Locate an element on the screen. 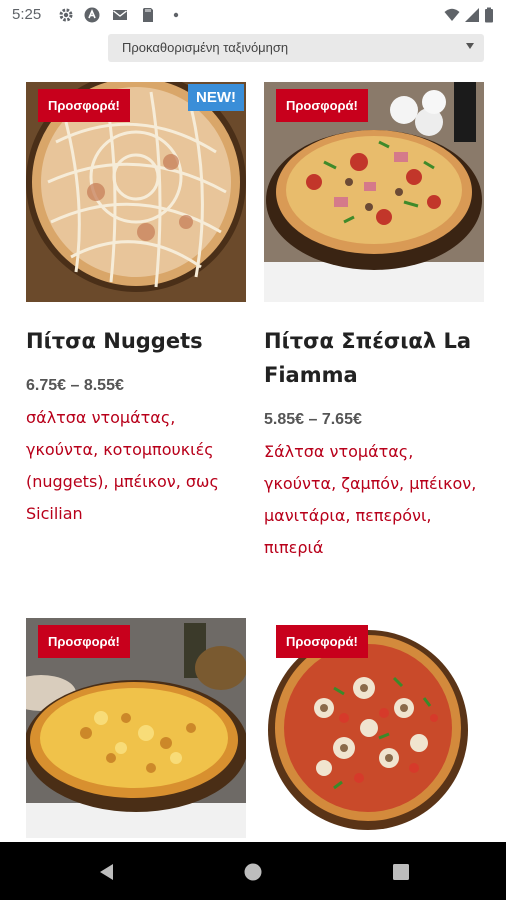 This screenshot has width=506, height=900. chevron-down-icon is located at coordinates (470, 46).